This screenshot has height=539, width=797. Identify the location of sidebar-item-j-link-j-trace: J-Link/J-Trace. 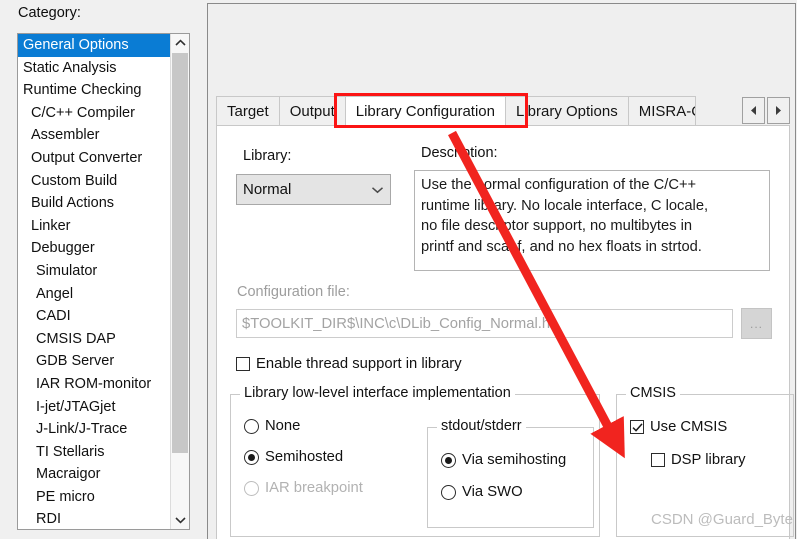
(94, 429).